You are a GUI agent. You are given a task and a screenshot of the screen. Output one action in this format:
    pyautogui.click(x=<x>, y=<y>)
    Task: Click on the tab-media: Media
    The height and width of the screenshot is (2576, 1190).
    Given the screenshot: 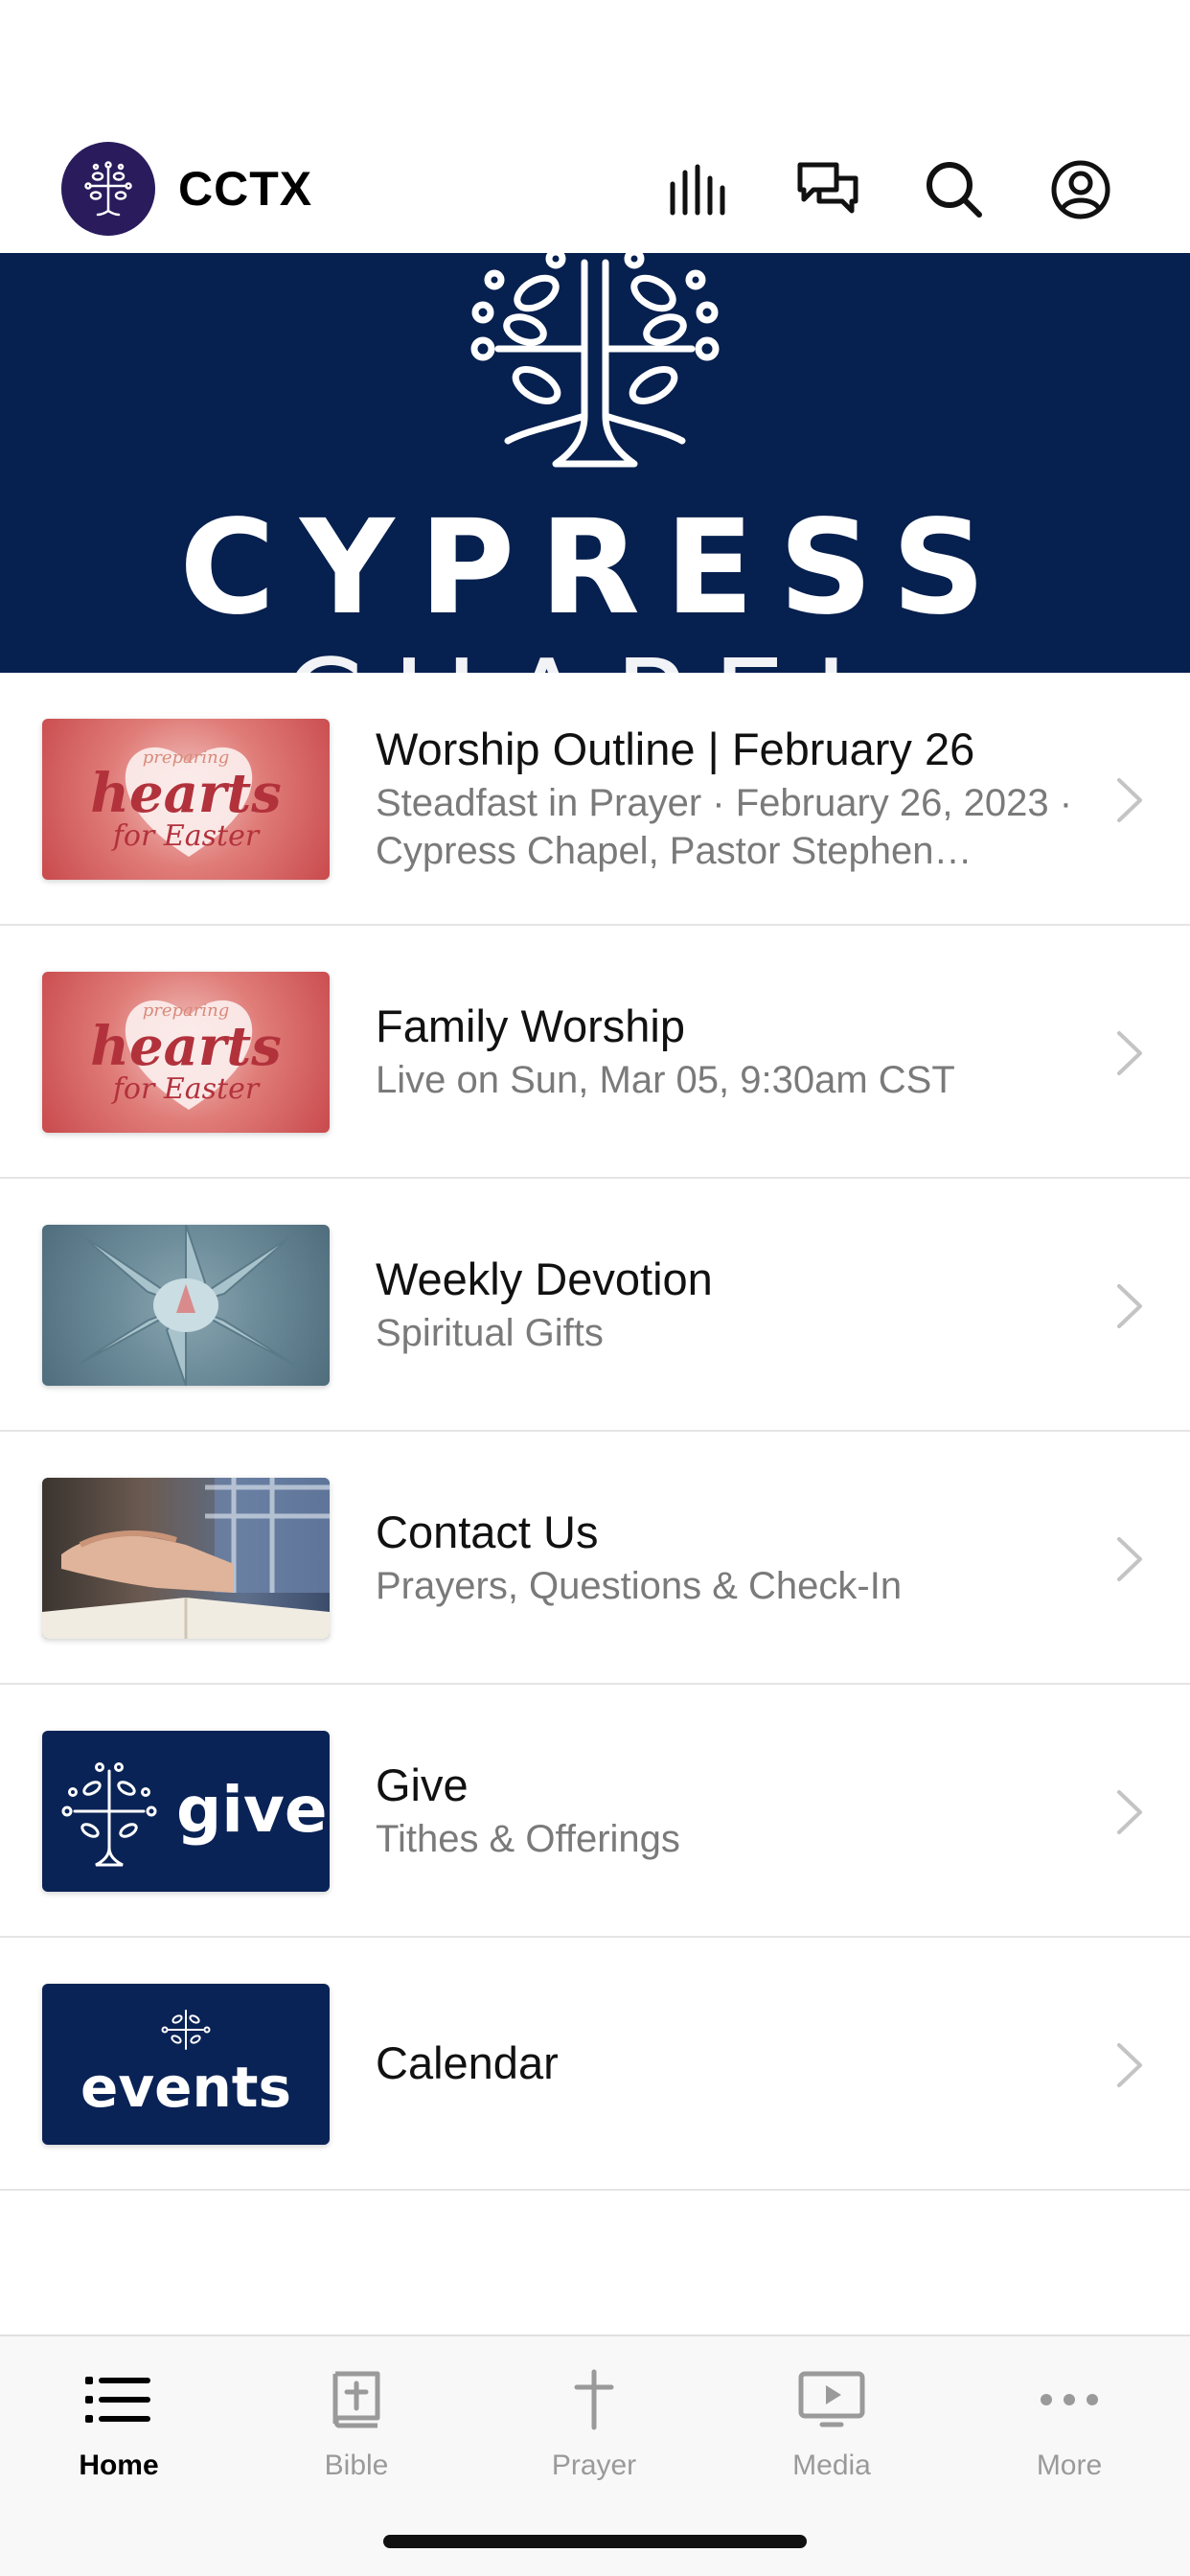 What is the action you would take?
    pyautogui.click(x=832, y=2417)
    